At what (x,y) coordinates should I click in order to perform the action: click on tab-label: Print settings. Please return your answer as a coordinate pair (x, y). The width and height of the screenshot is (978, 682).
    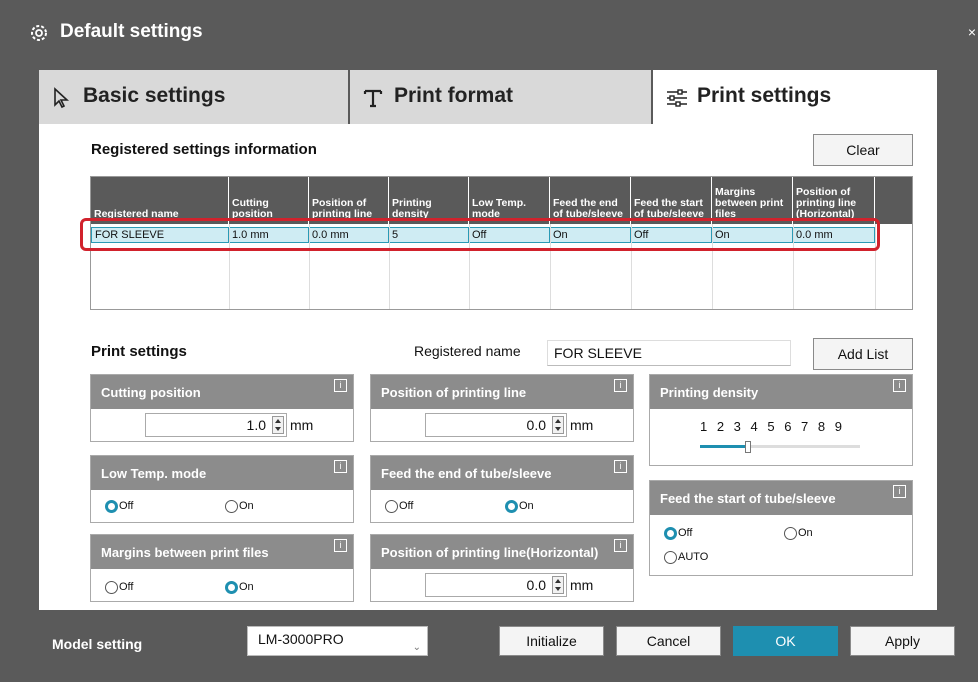
    Looking at the image, I should click on (764, 95).